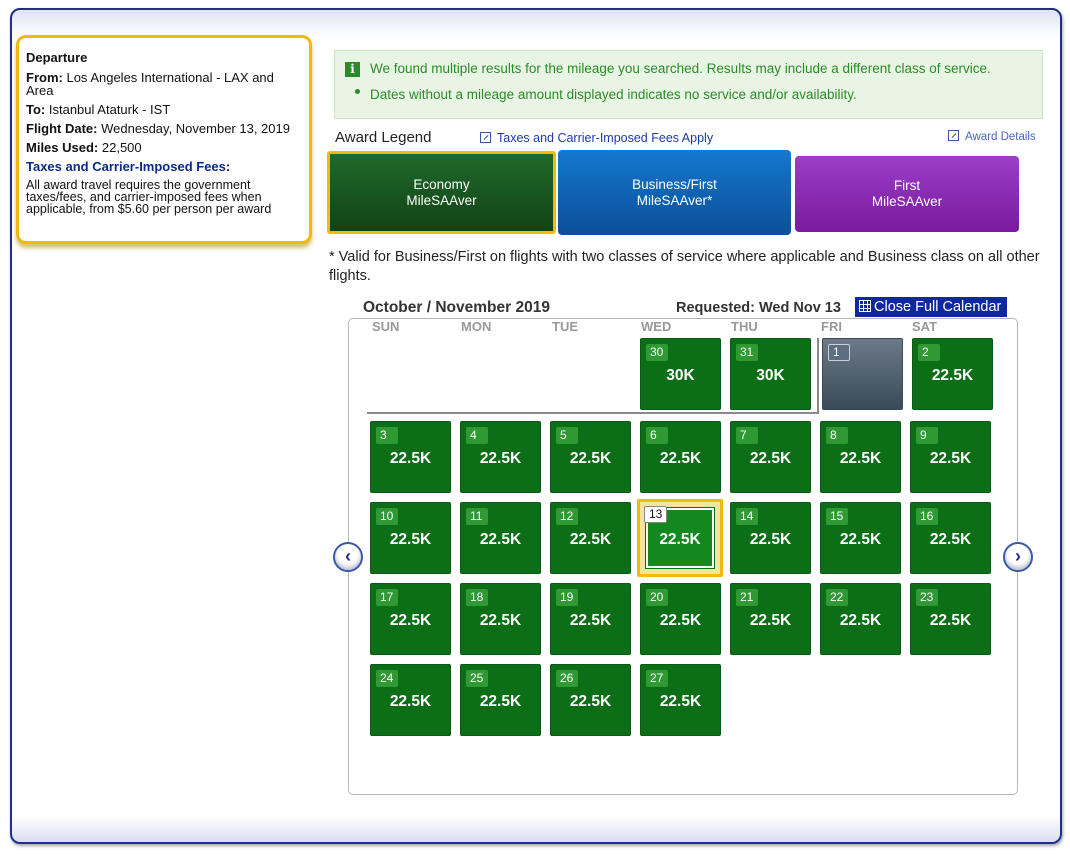 This screenshot has width=1070, height=854. I want to click on fees-title-link: Taxes and Carrier-Imposed Fees, so click(126, 166).